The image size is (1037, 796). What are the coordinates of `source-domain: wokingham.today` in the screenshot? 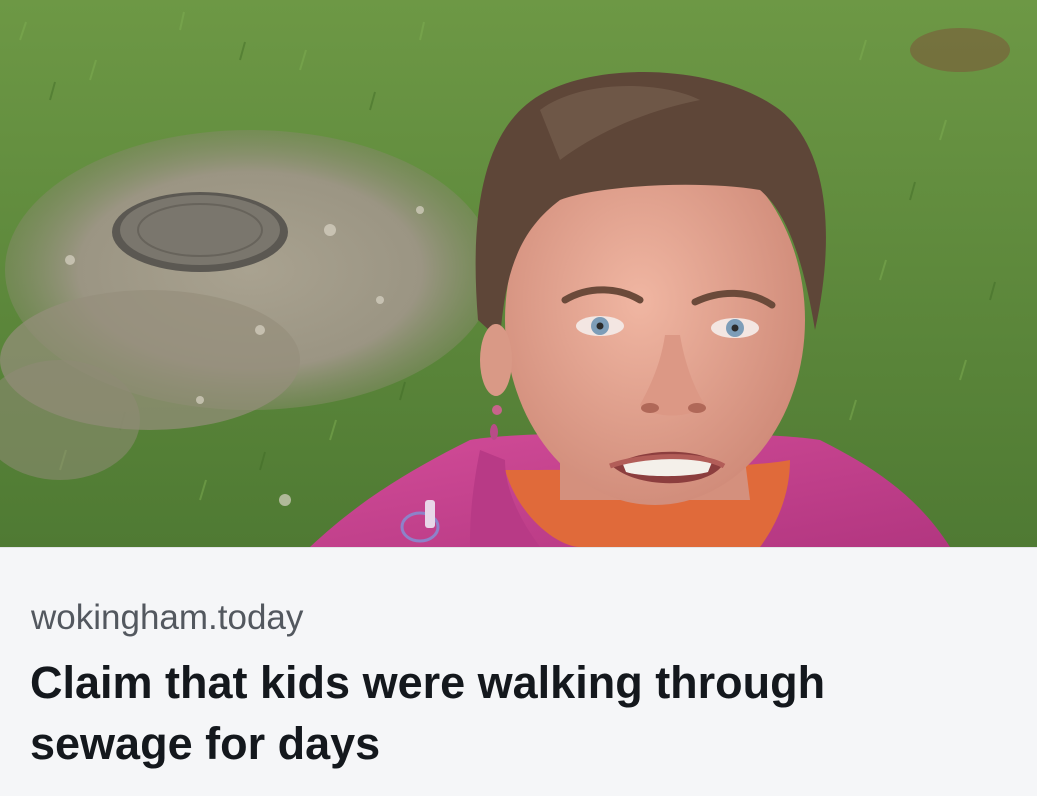 It's located at (167, 617).